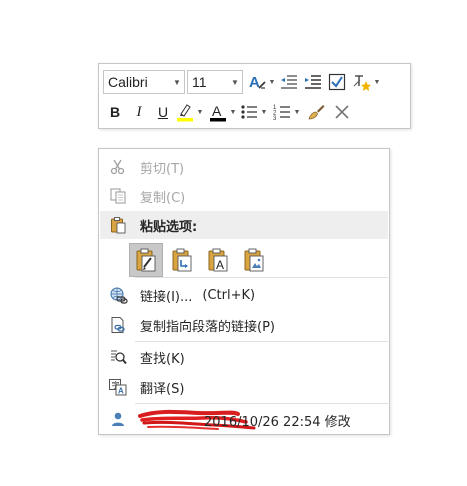 This screenshot has width=467, height=486. I want to click on underline-button: U, so click(163, 112).